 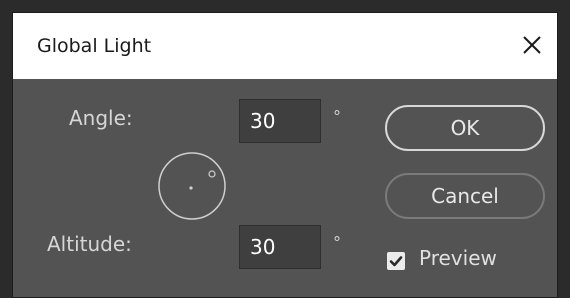 I want to click on checkmark-icon, so click(x=396, y=261).